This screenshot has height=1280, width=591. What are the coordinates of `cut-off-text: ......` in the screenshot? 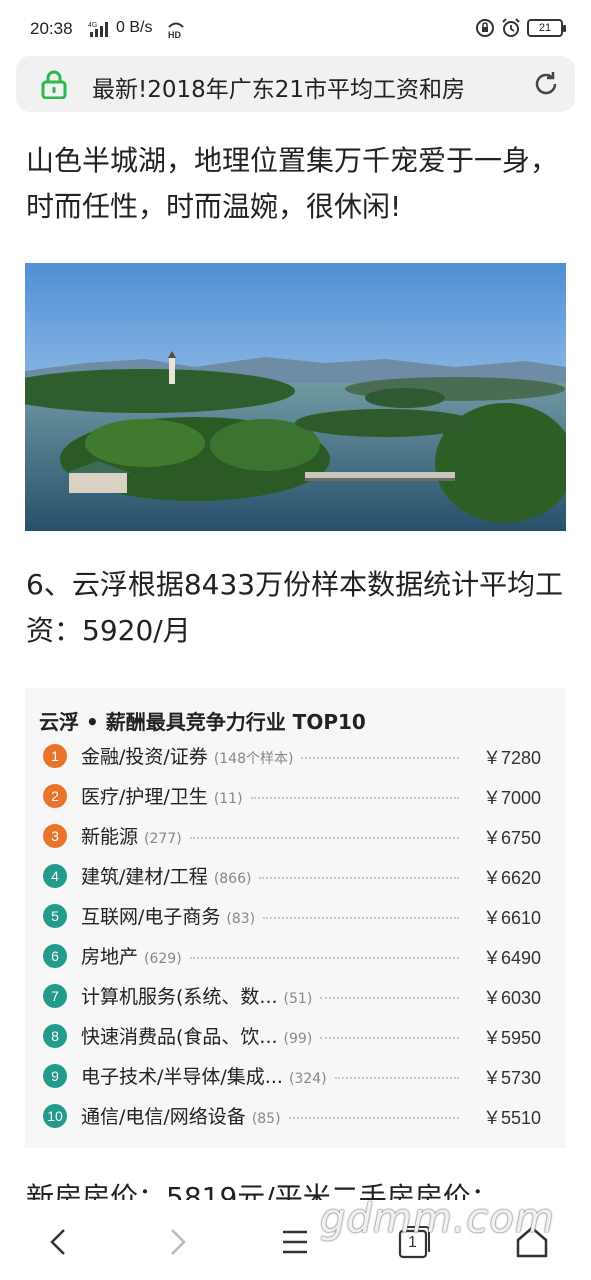 It's located at (298, 126).